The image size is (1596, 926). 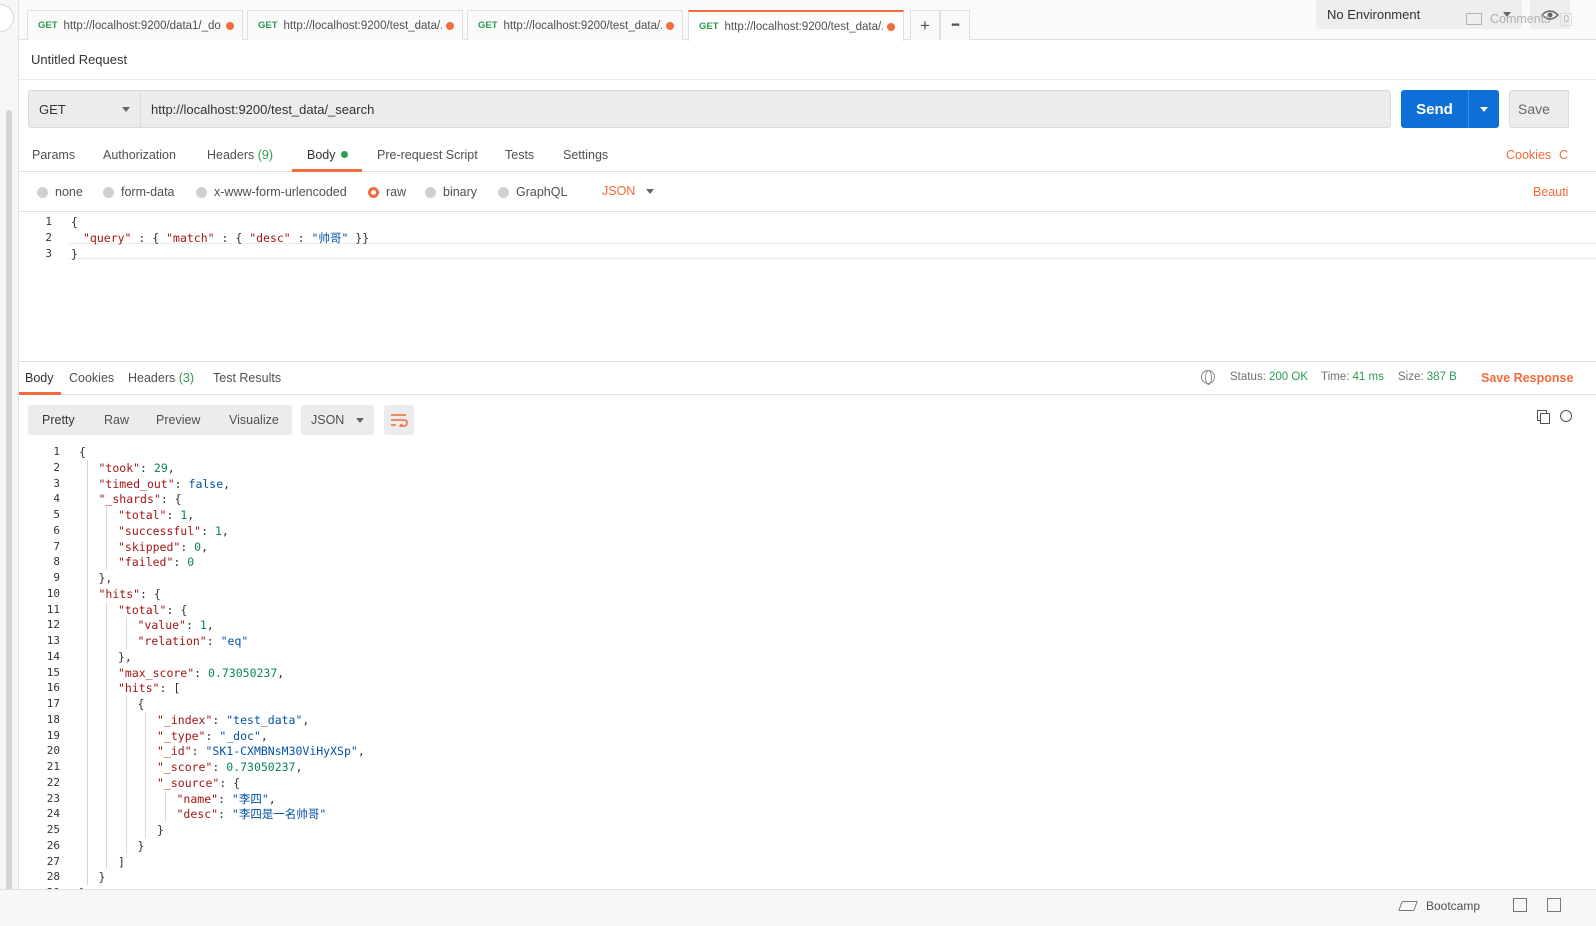 I want to click on code-line: ], so click(x=121, y=862).